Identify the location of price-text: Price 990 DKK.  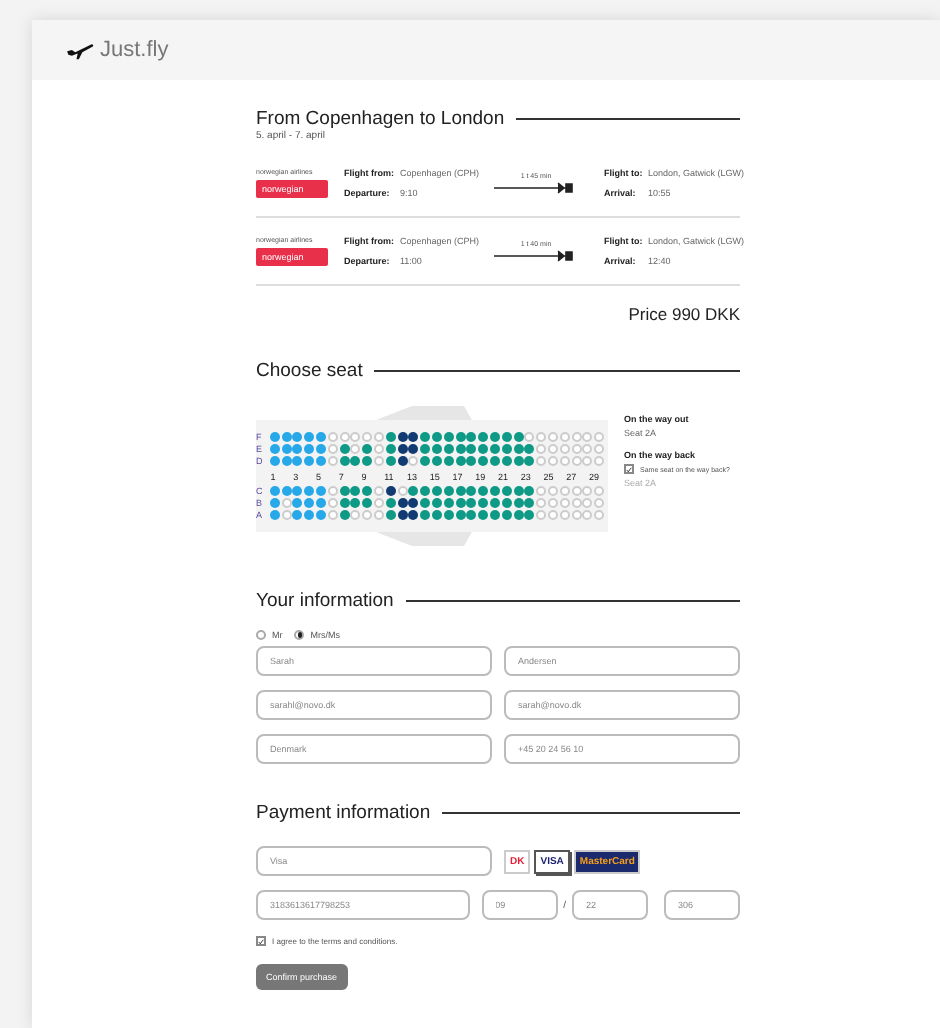
(684, 314).